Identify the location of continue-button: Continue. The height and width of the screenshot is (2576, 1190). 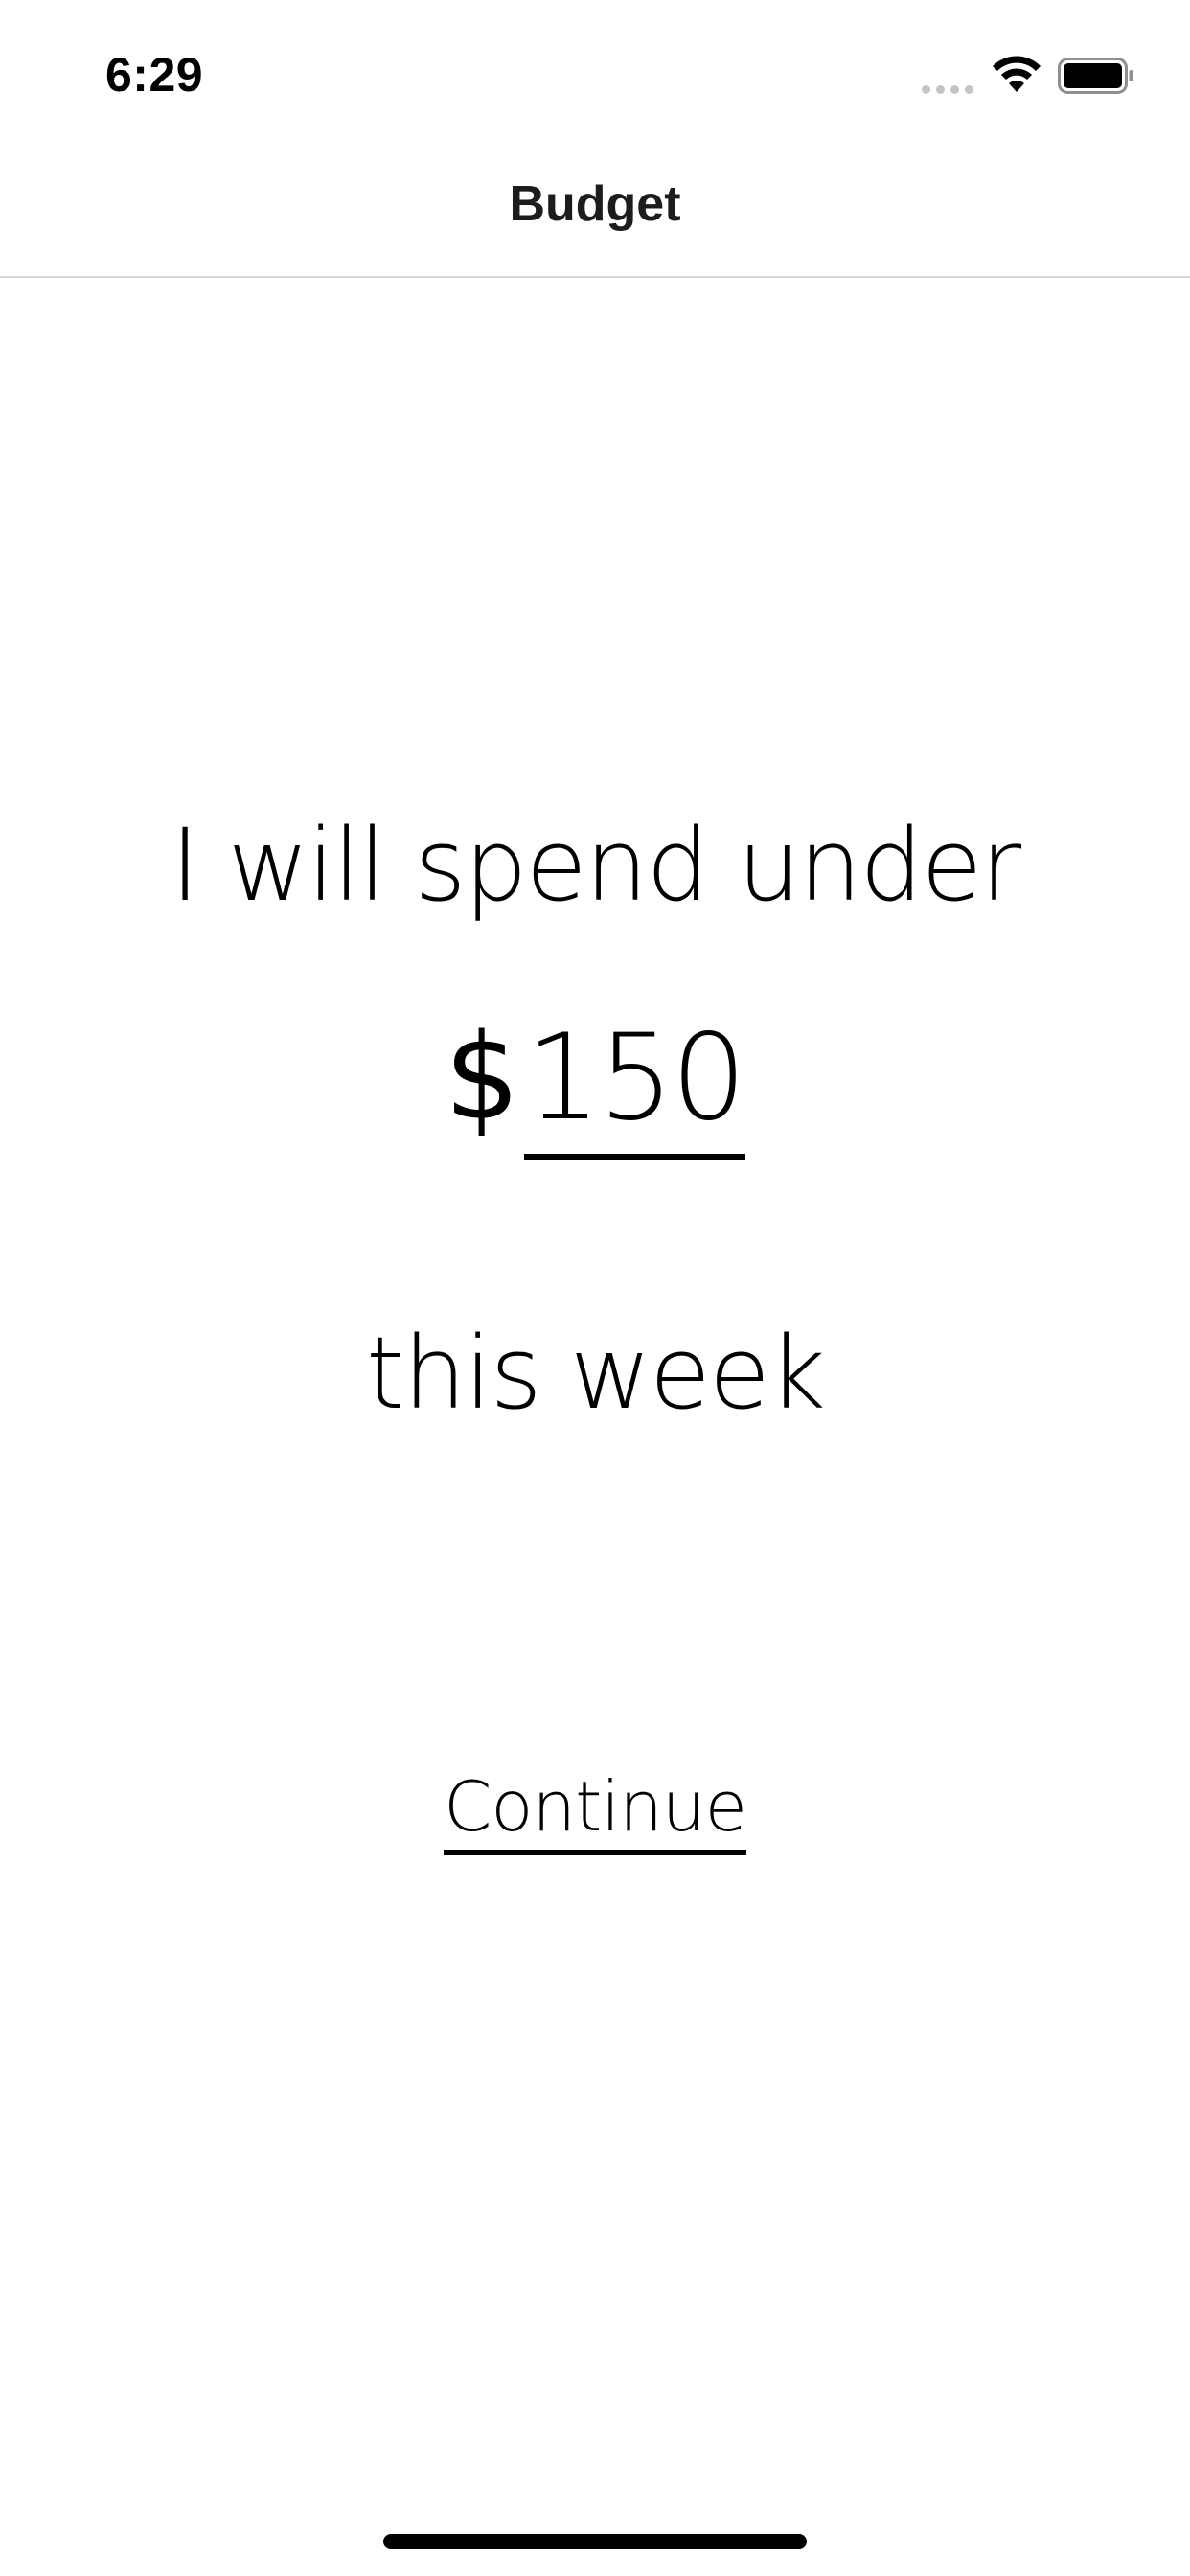
(595, 1809).